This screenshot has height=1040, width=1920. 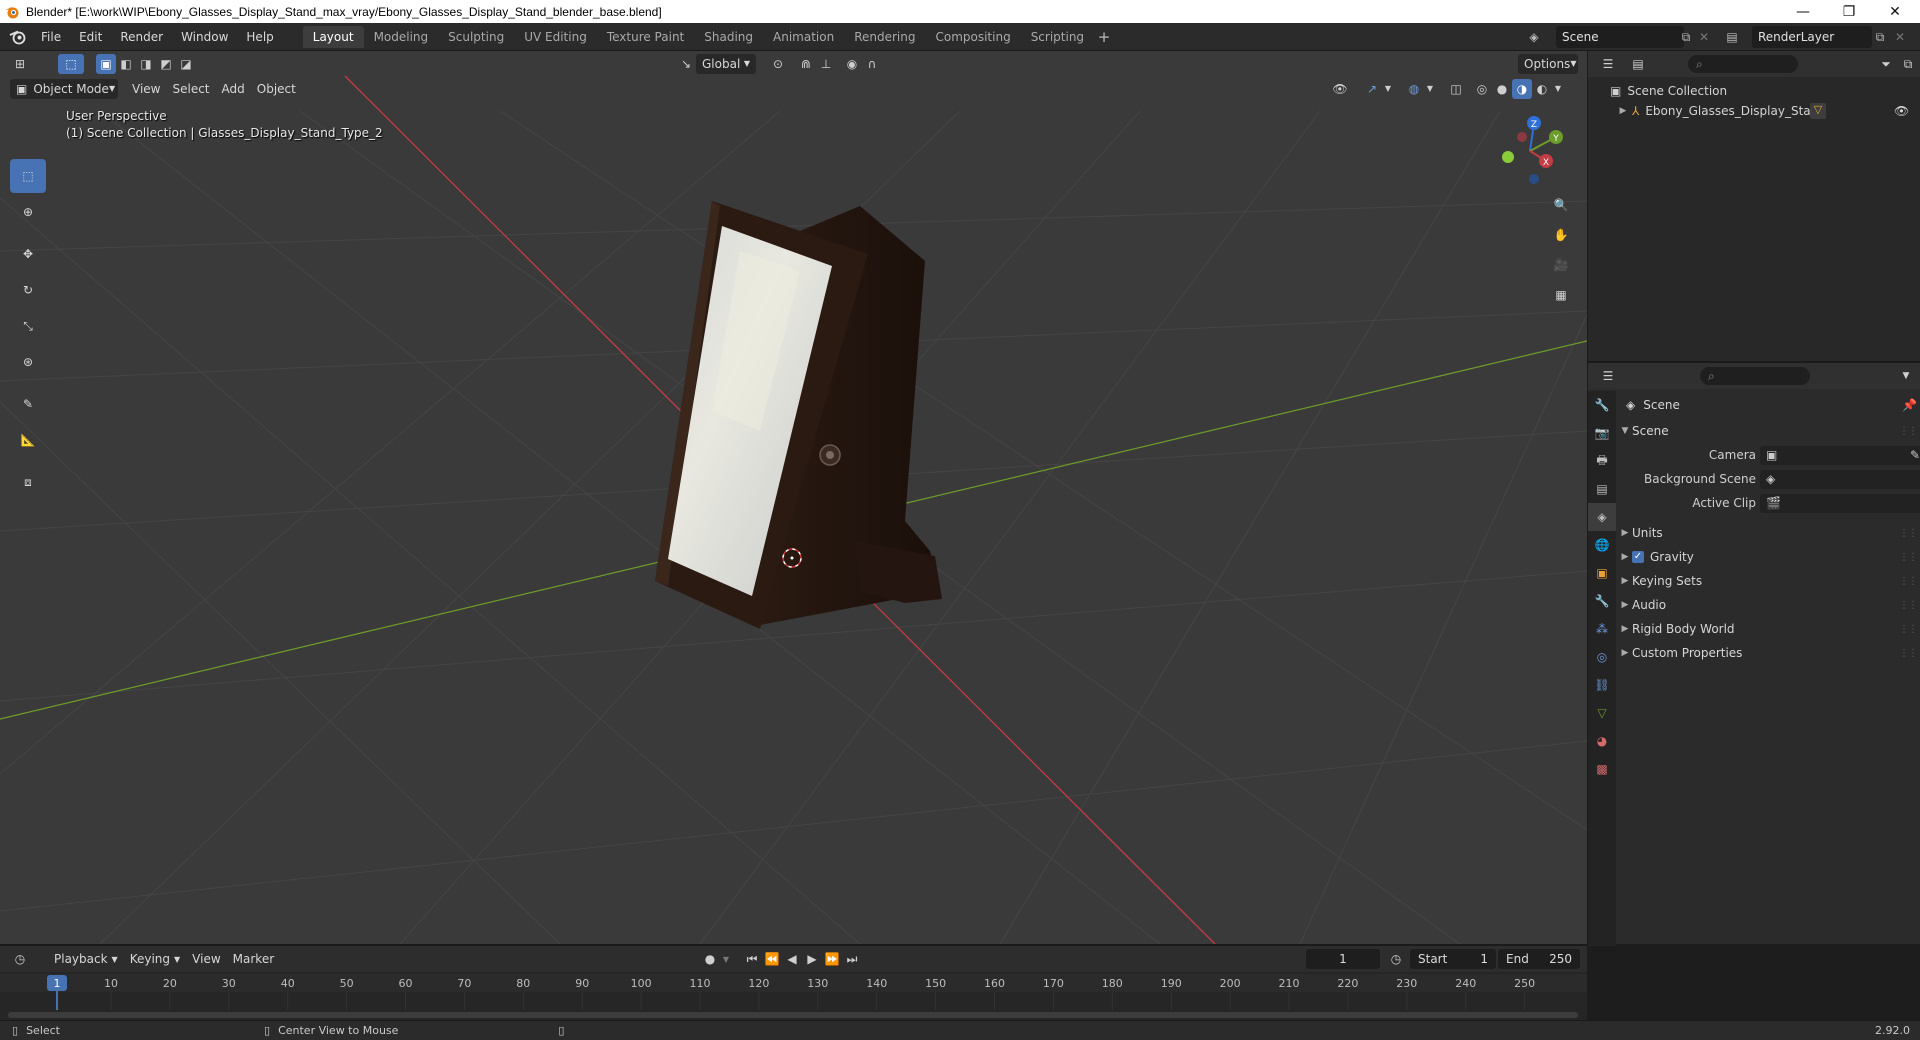 I want to click on mode-subtract-selection-icon: ◨, so click(x=146, y=64).